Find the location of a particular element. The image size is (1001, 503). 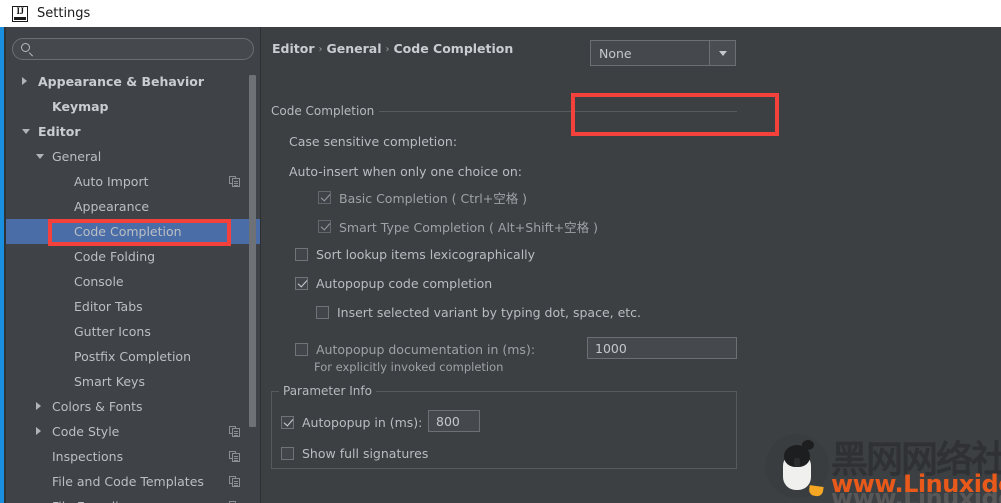

show-full-signatures-row: Show full signatures is located at coordinates (354, 453).